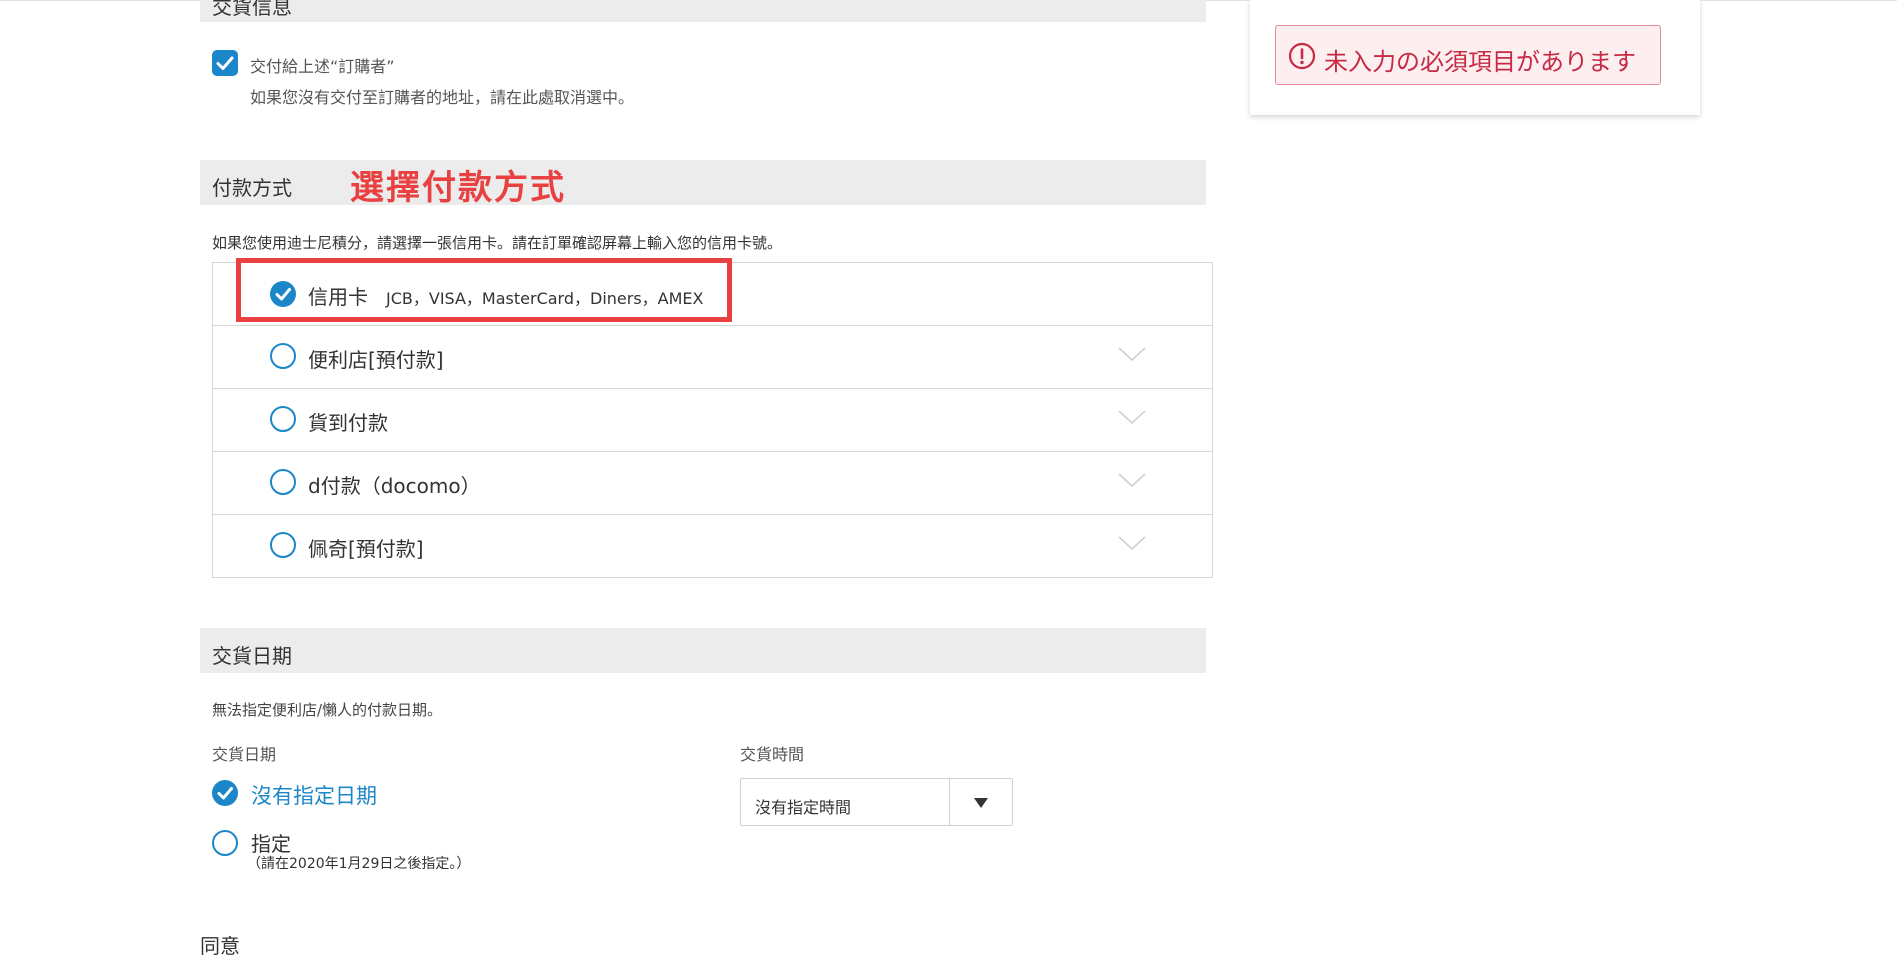 The height and width of the screenshot is (959, 1897). I want to click on payment-option-label: 貨到付款, so click(348, 423).